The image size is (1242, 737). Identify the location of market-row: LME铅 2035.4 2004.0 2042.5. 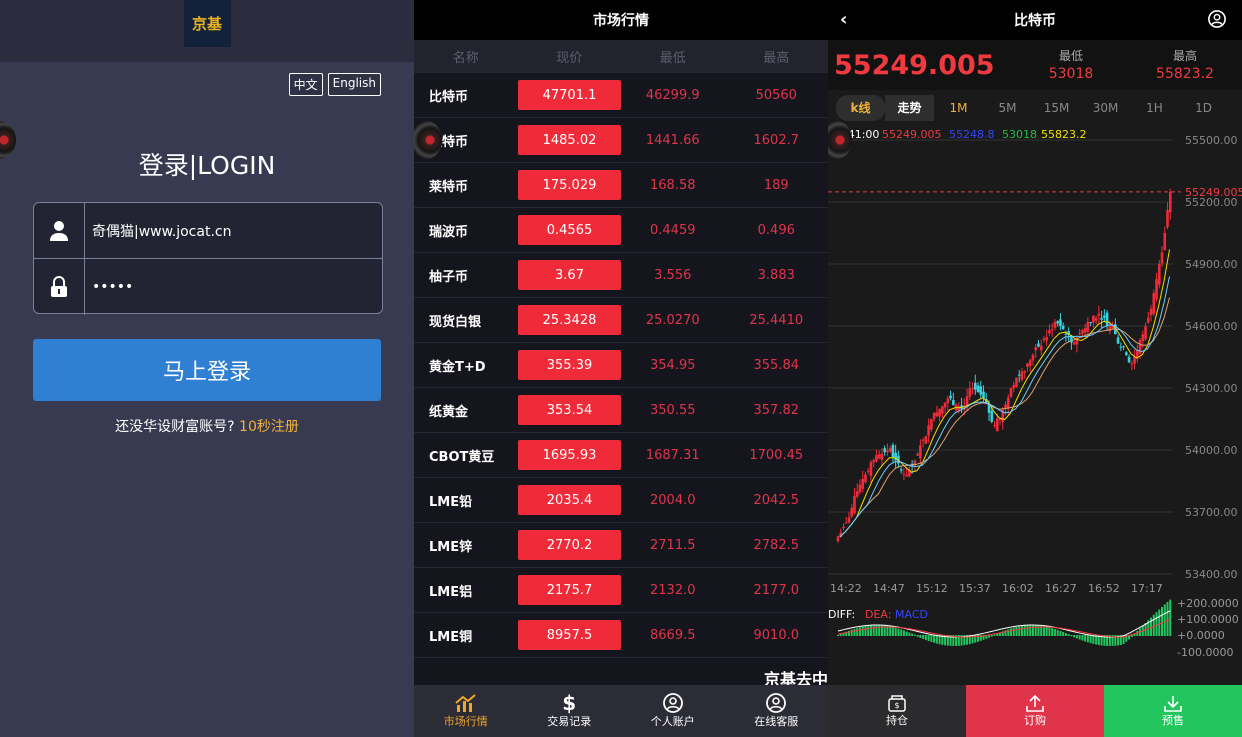
(621, 500).